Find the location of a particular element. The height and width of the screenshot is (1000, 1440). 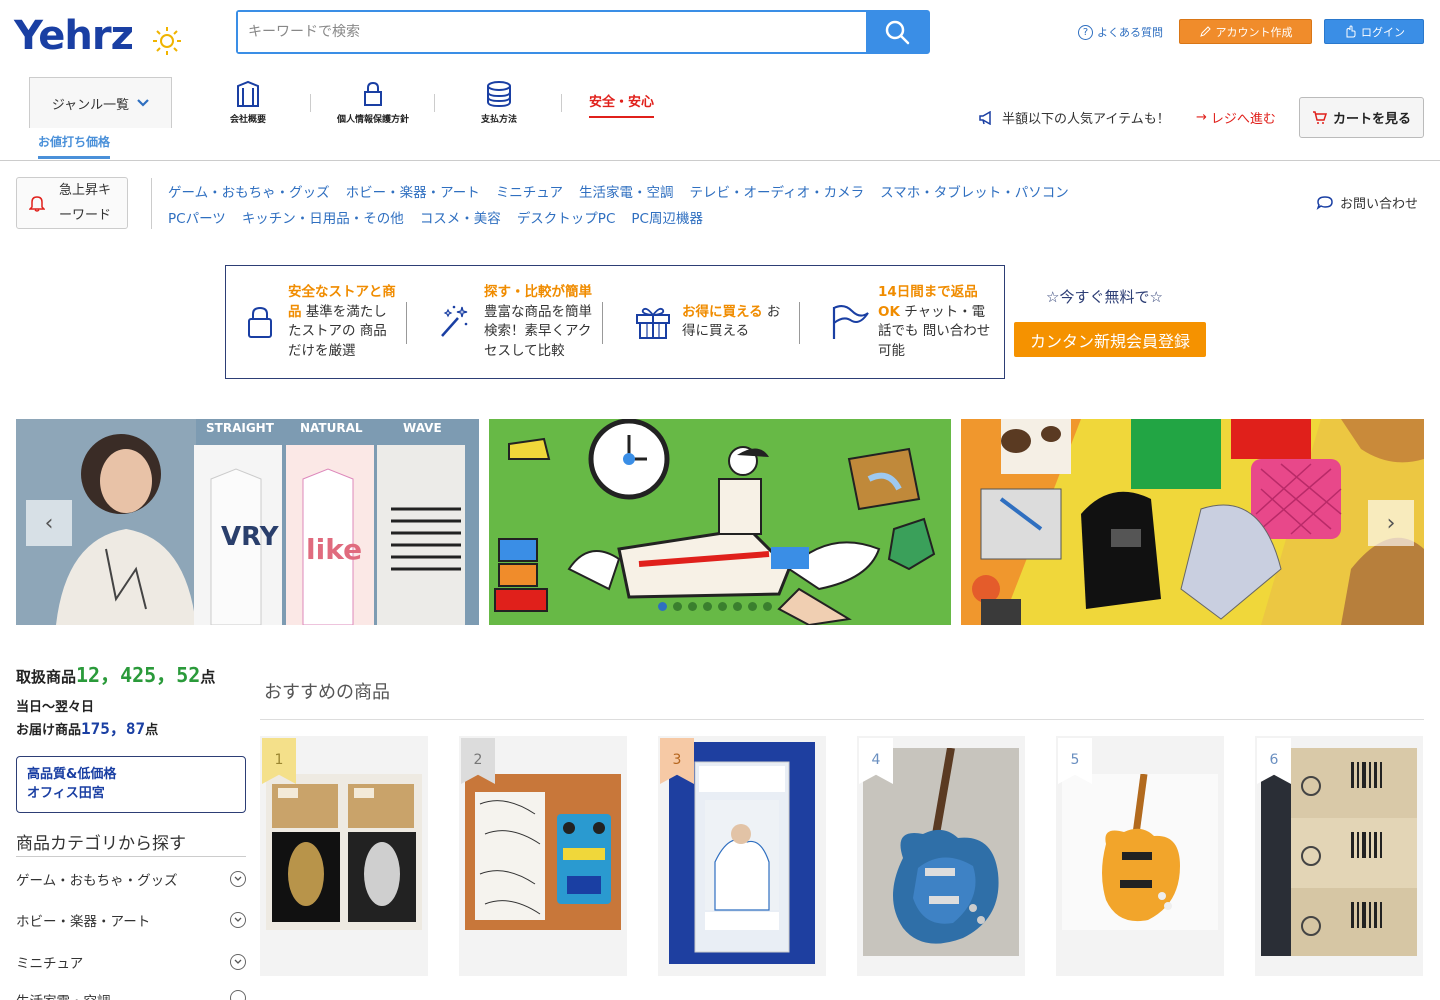

sidebar-category-item: ミニチュア is located at coordinates (131, 962).